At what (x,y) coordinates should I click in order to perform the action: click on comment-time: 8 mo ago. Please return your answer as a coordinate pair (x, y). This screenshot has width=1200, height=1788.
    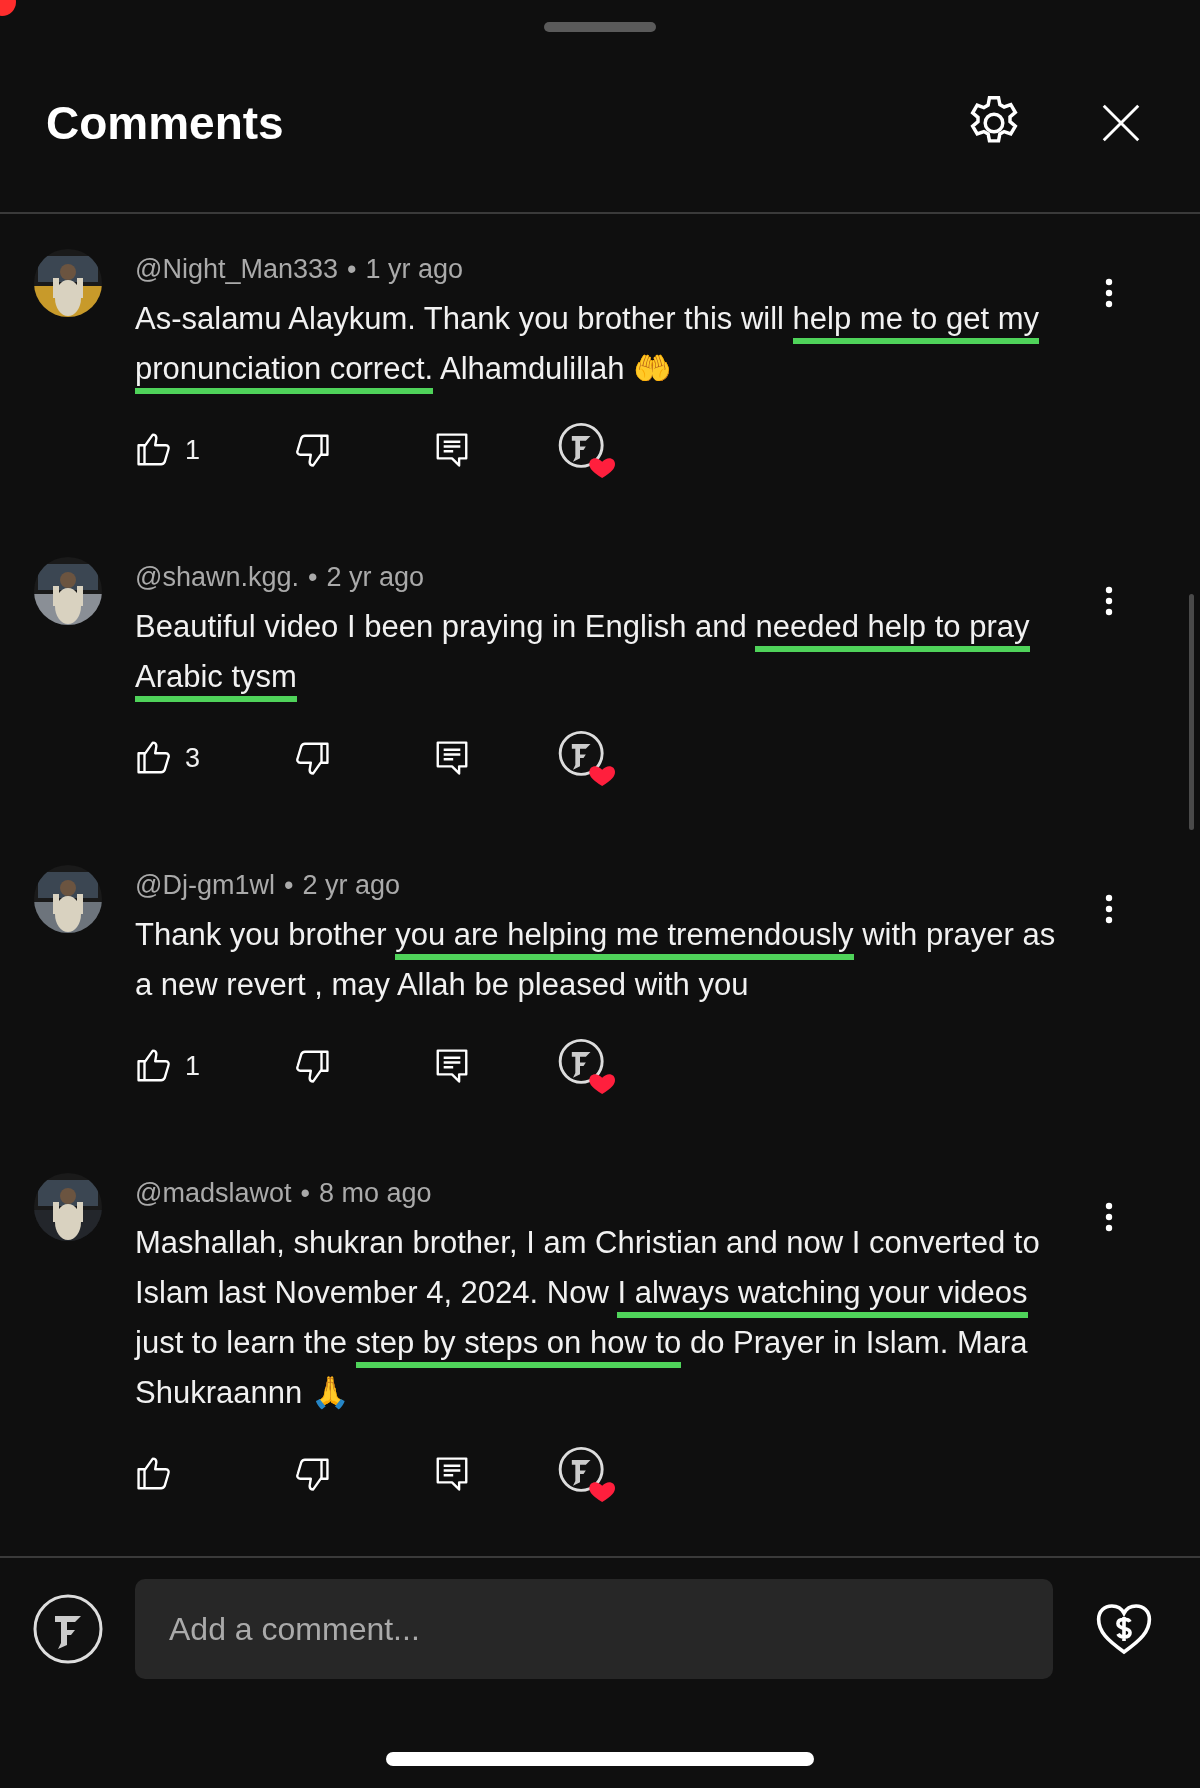
    Looking at the image, I should click on (375, 1193).